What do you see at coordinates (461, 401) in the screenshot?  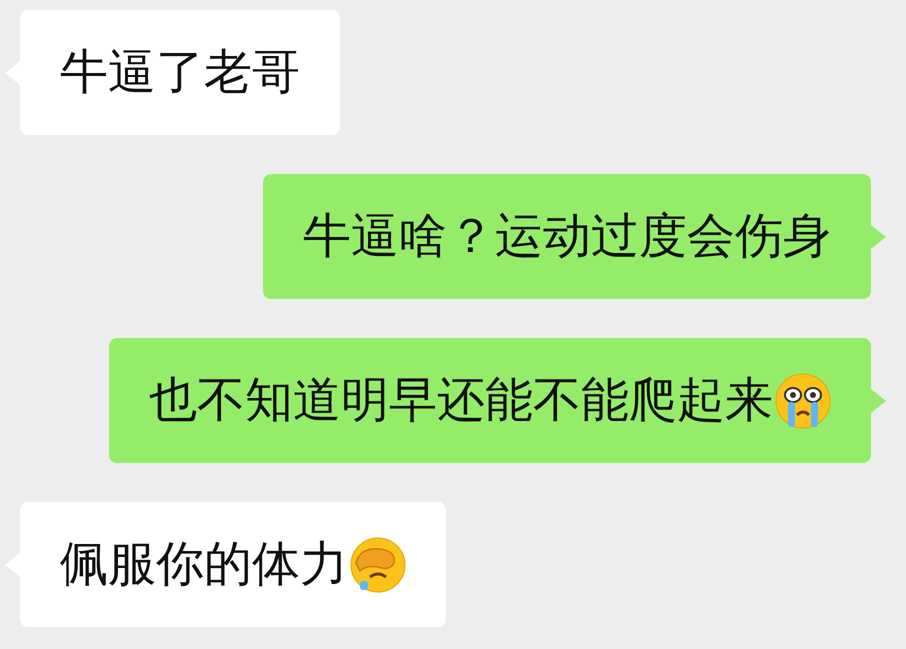 I see `message-text: 也不知道明早还能不能爬起来` at bounding box center [461, 401].